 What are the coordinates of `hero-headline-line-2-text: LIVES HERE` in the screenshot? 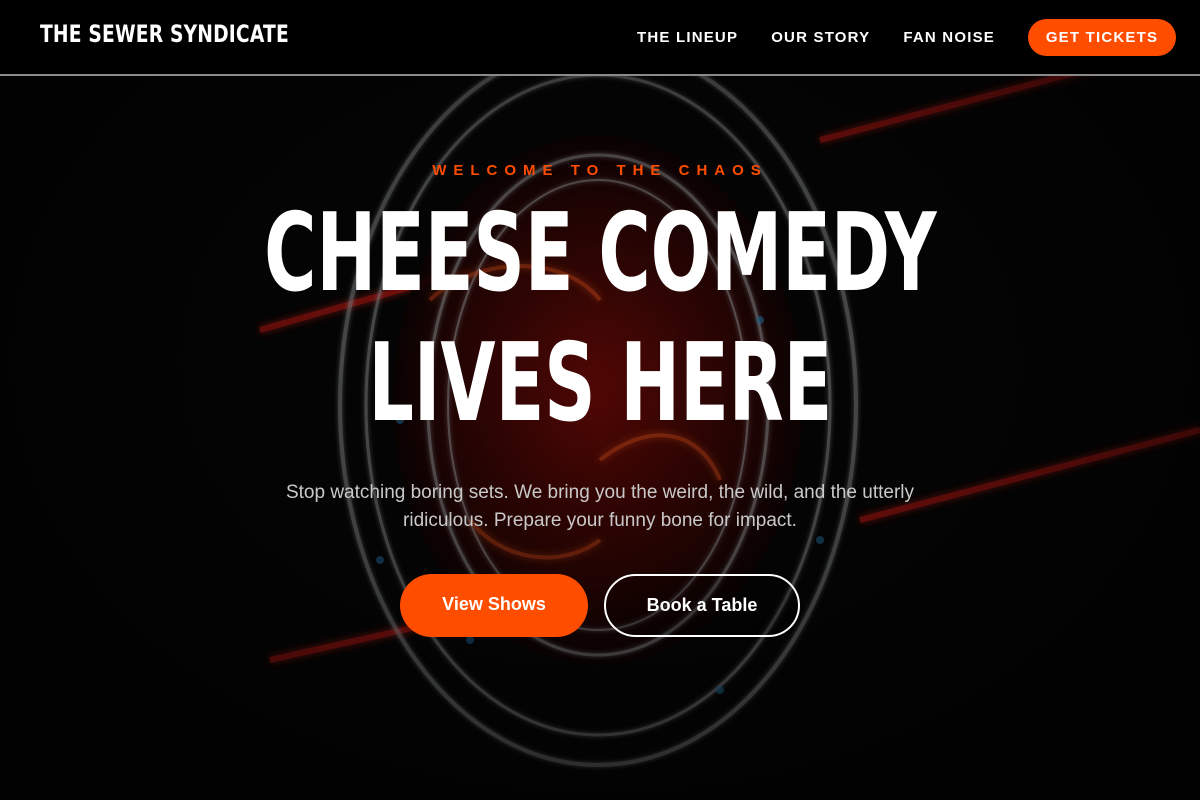 It's located at (600, 383).